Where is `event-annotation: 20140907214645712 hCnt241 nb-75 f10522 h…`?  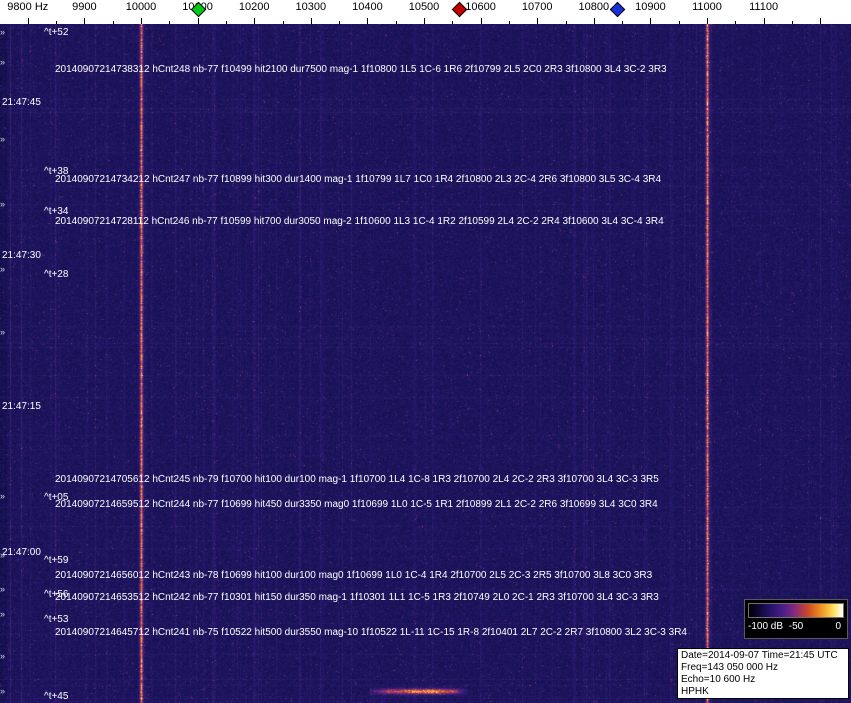
event-annotation: 20140907214645712 hCnt241 nb-75 f10522 h… is located at coordinates (371, 632).